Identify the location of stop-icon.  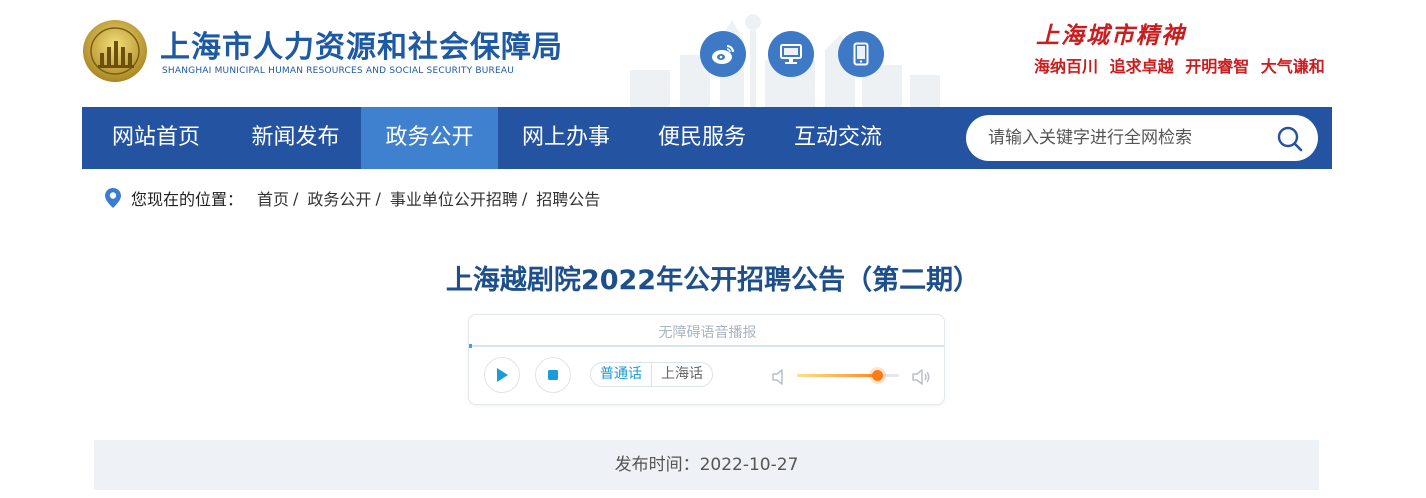
(553, 375).